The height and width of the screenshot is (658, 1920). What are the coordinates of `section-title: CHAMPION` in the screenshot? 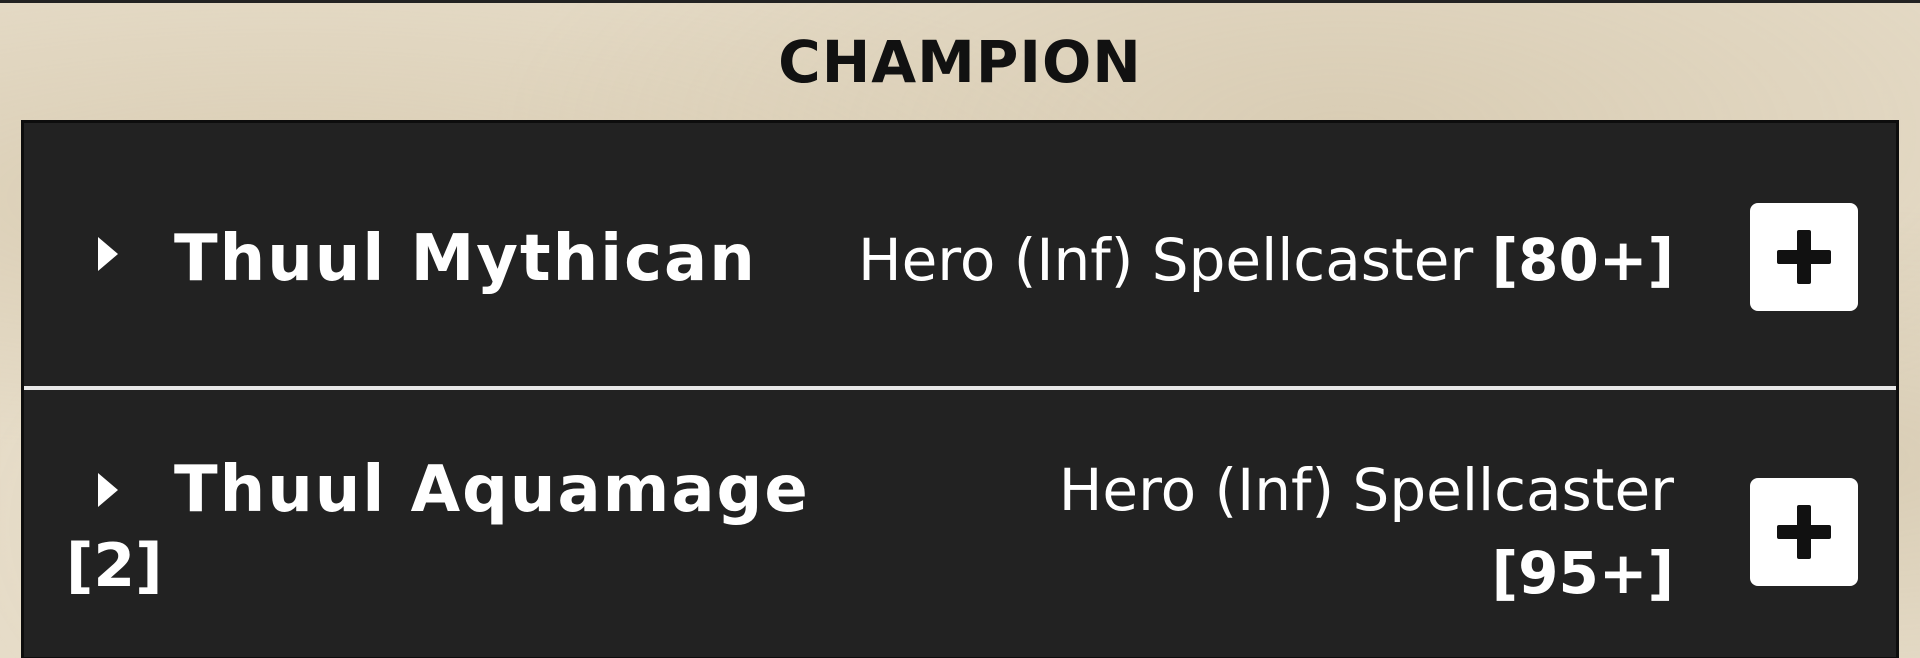 It's located at (960, 62).